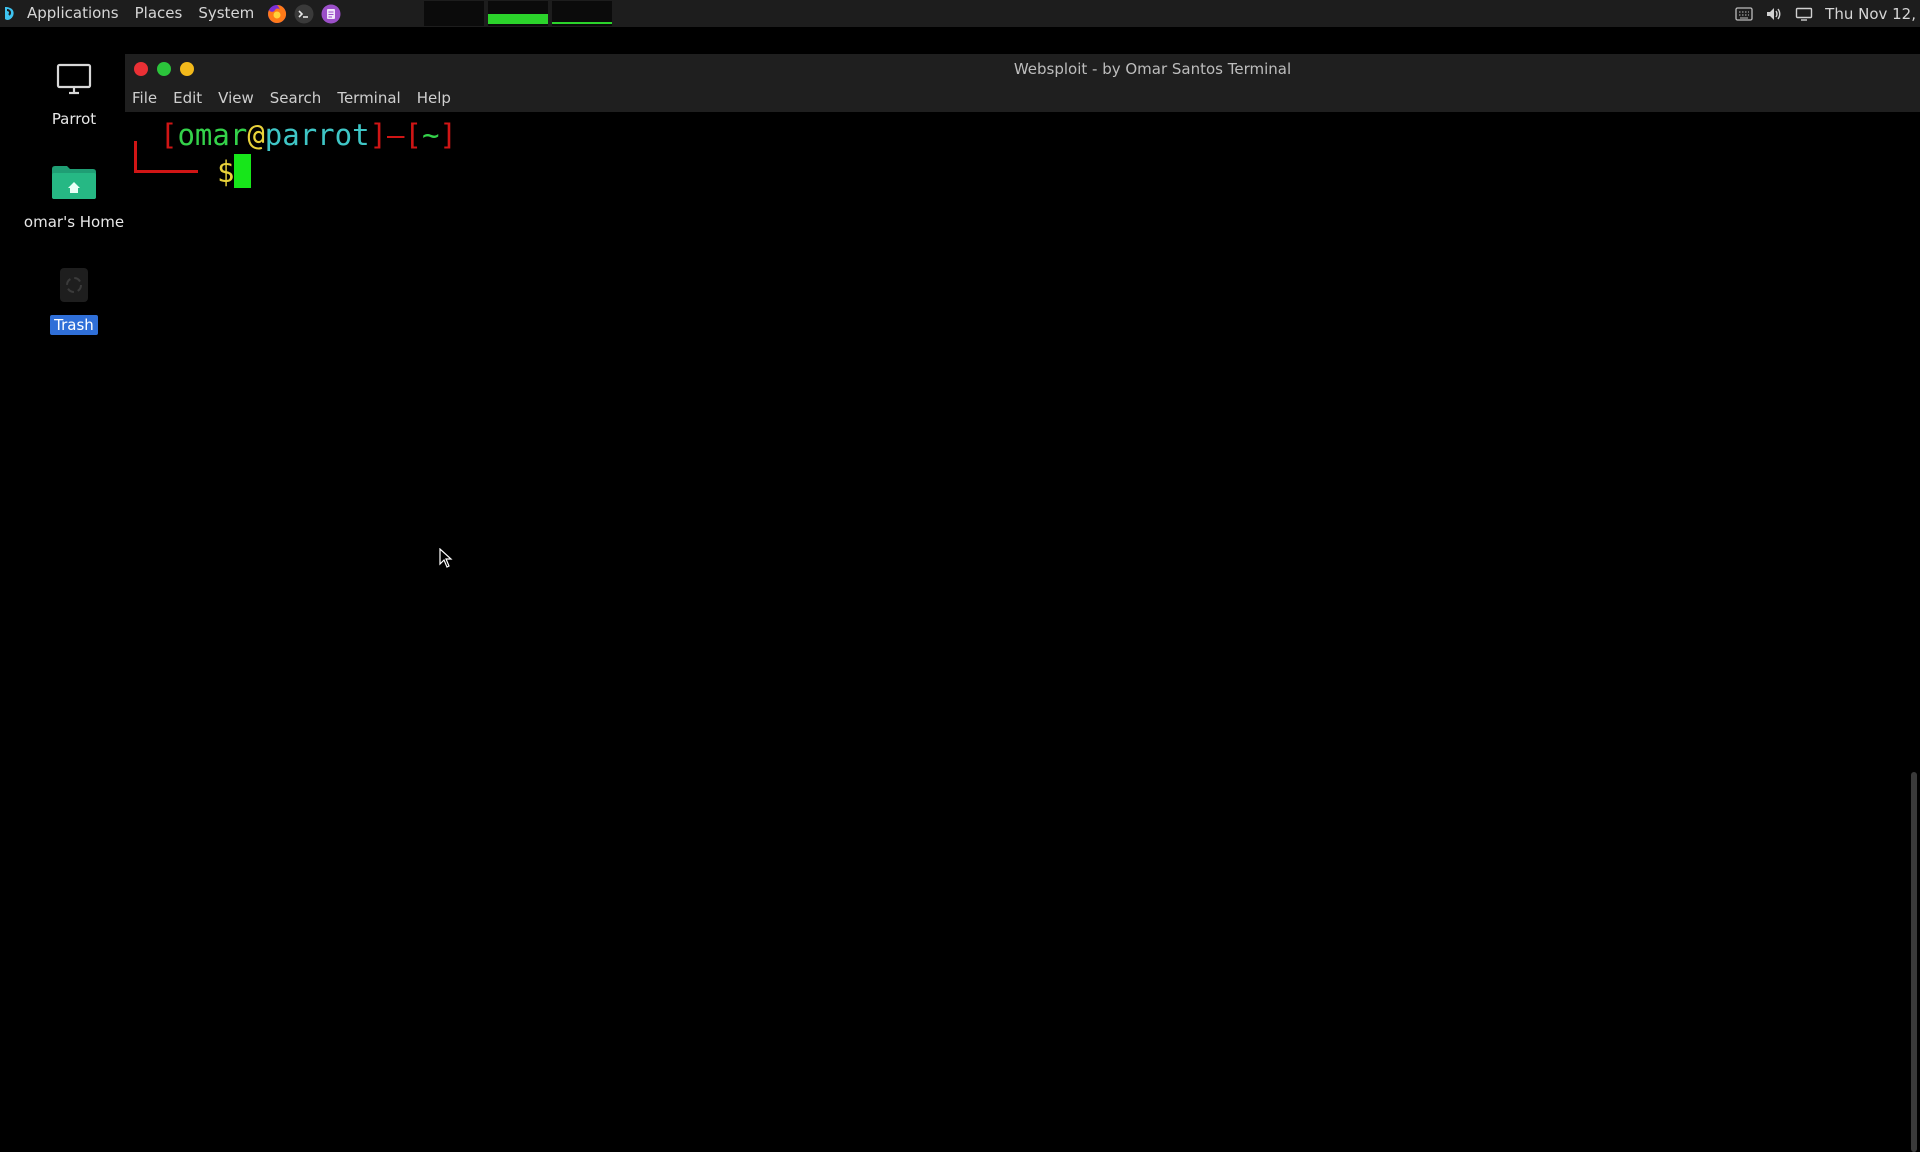  What do you see at coordinates (73, 13) in the screenshot?
I see `applications-menu: Applications` at bounding box center [73, 13].